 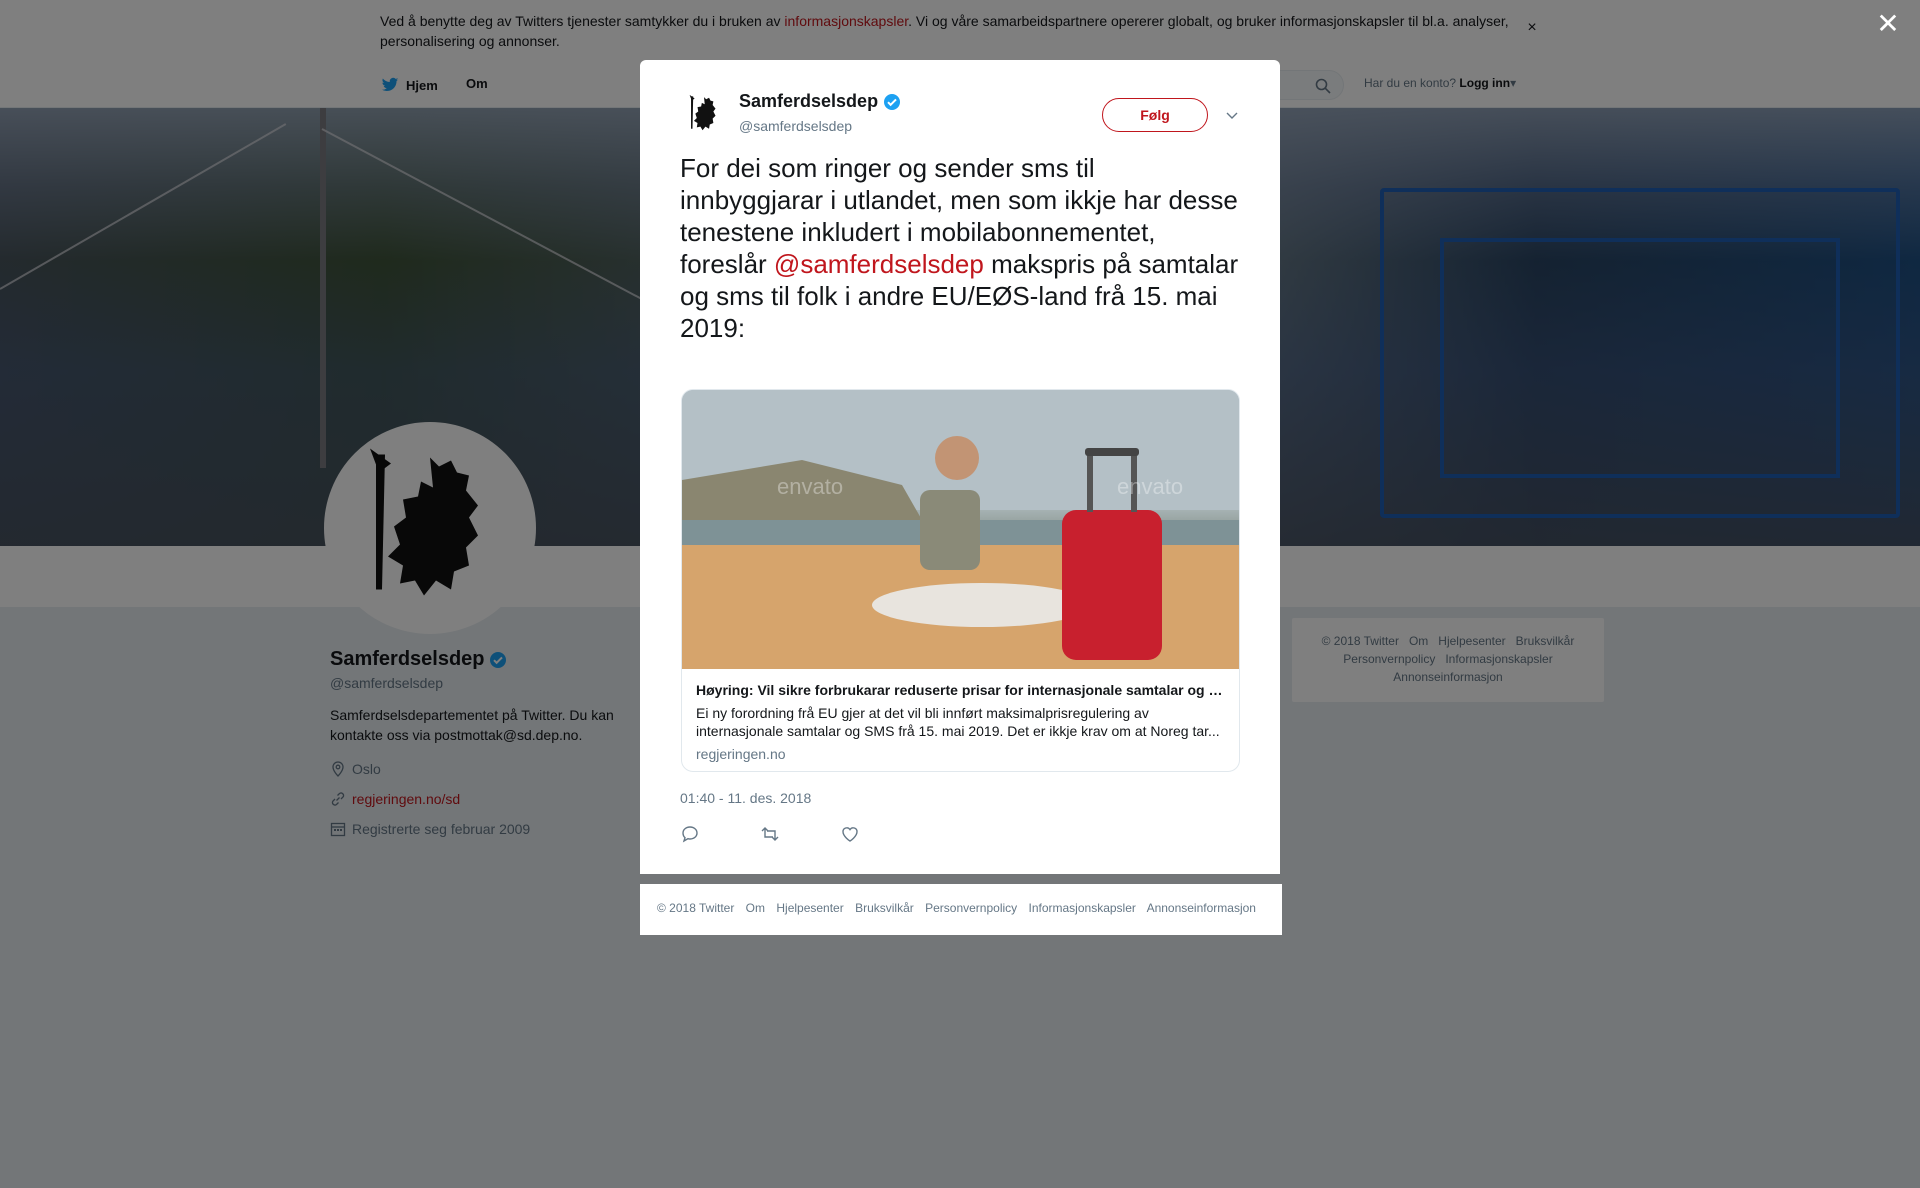 What do you see at coordinates (1201, 908) in the screenshot?
I see `footer-link-ads: Annonseinformasjon` at bounding box center [1201, 908].